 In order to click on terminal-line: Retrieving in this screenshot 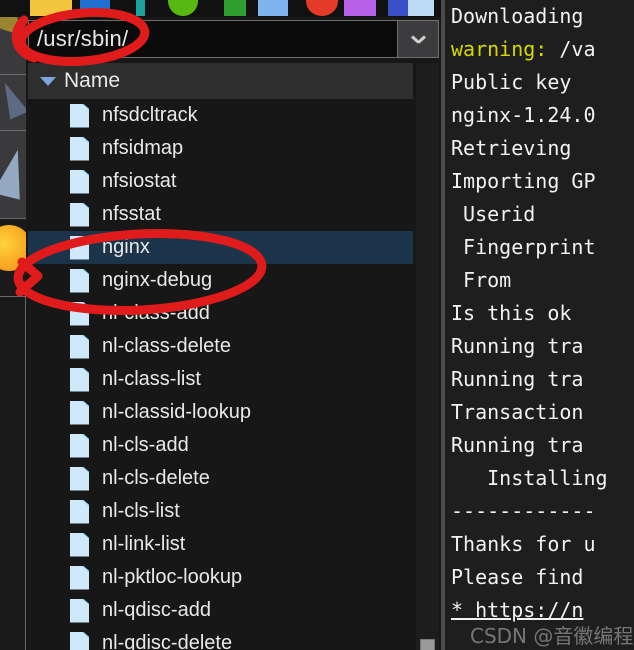, I will do `click(517, 148)`.